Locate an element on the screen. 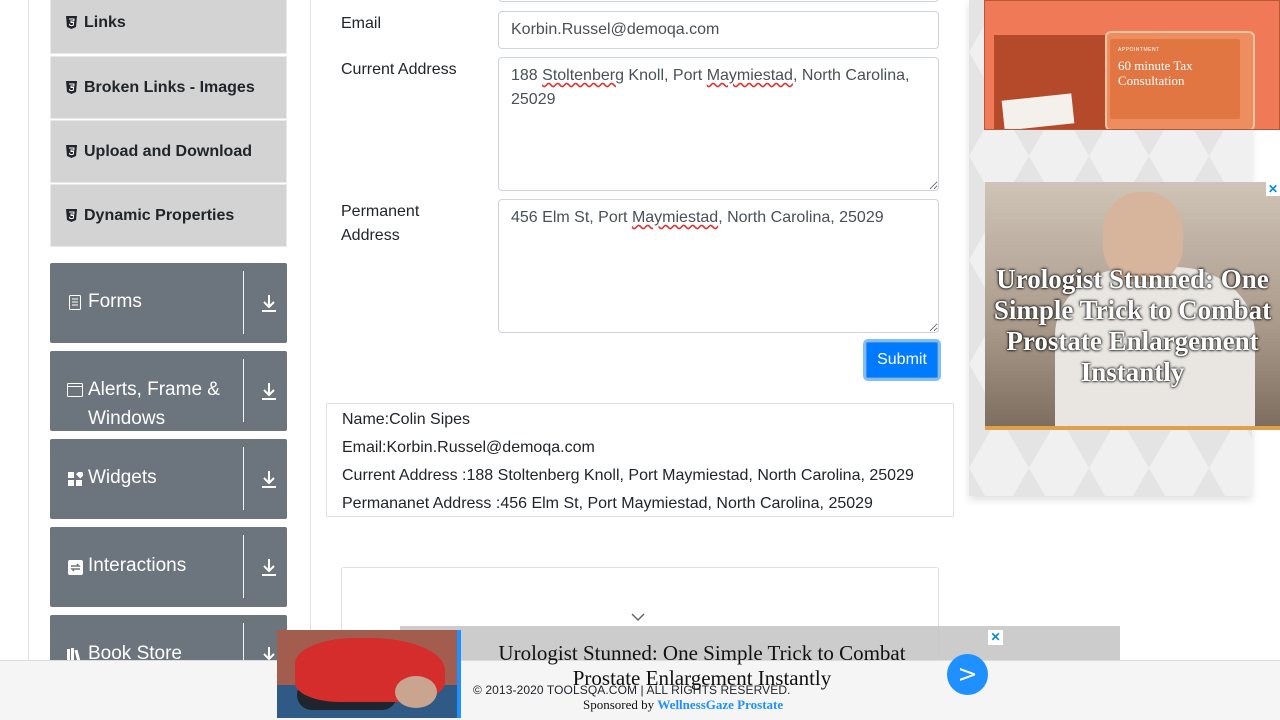 This screenshot has height=720, width=1280. email-field: Korbin.Russel@demoqa.com is located at coordinates (718, 30).